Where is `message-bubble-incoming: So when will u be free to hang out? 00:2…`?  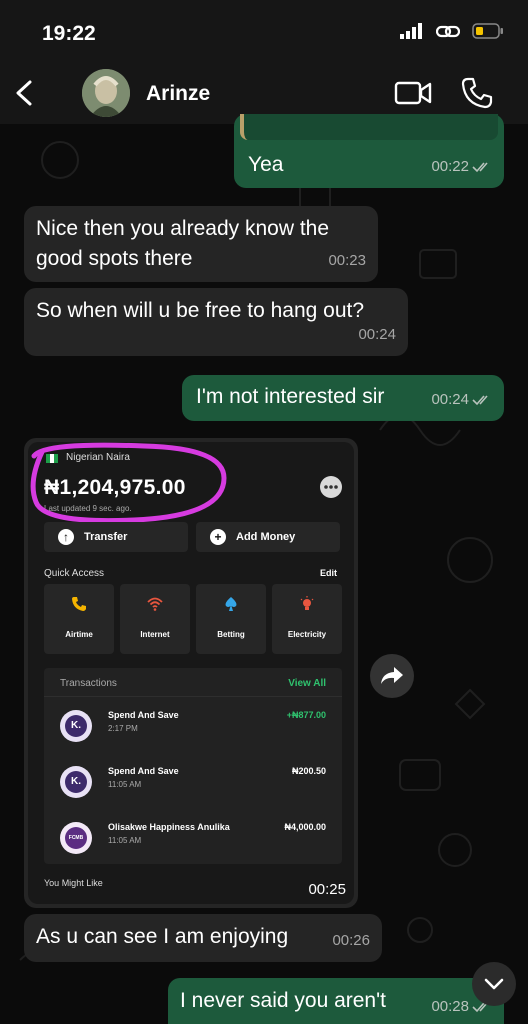
message-bubble-incoming: So when will u be free to hang out? 00:2… is located at coordinates (216, 322).